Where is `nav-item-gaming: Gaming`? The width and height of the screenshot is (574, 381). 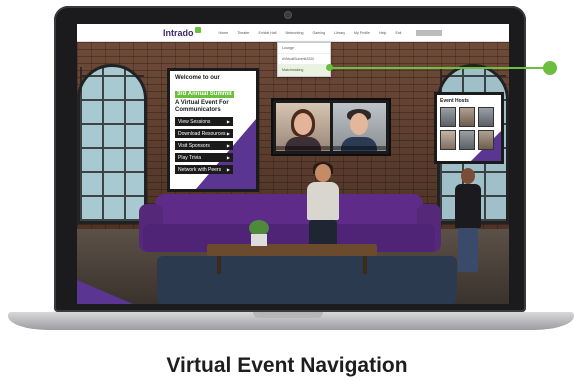 nav-item-gaming: Gaming is located at coordinates (318, 33).